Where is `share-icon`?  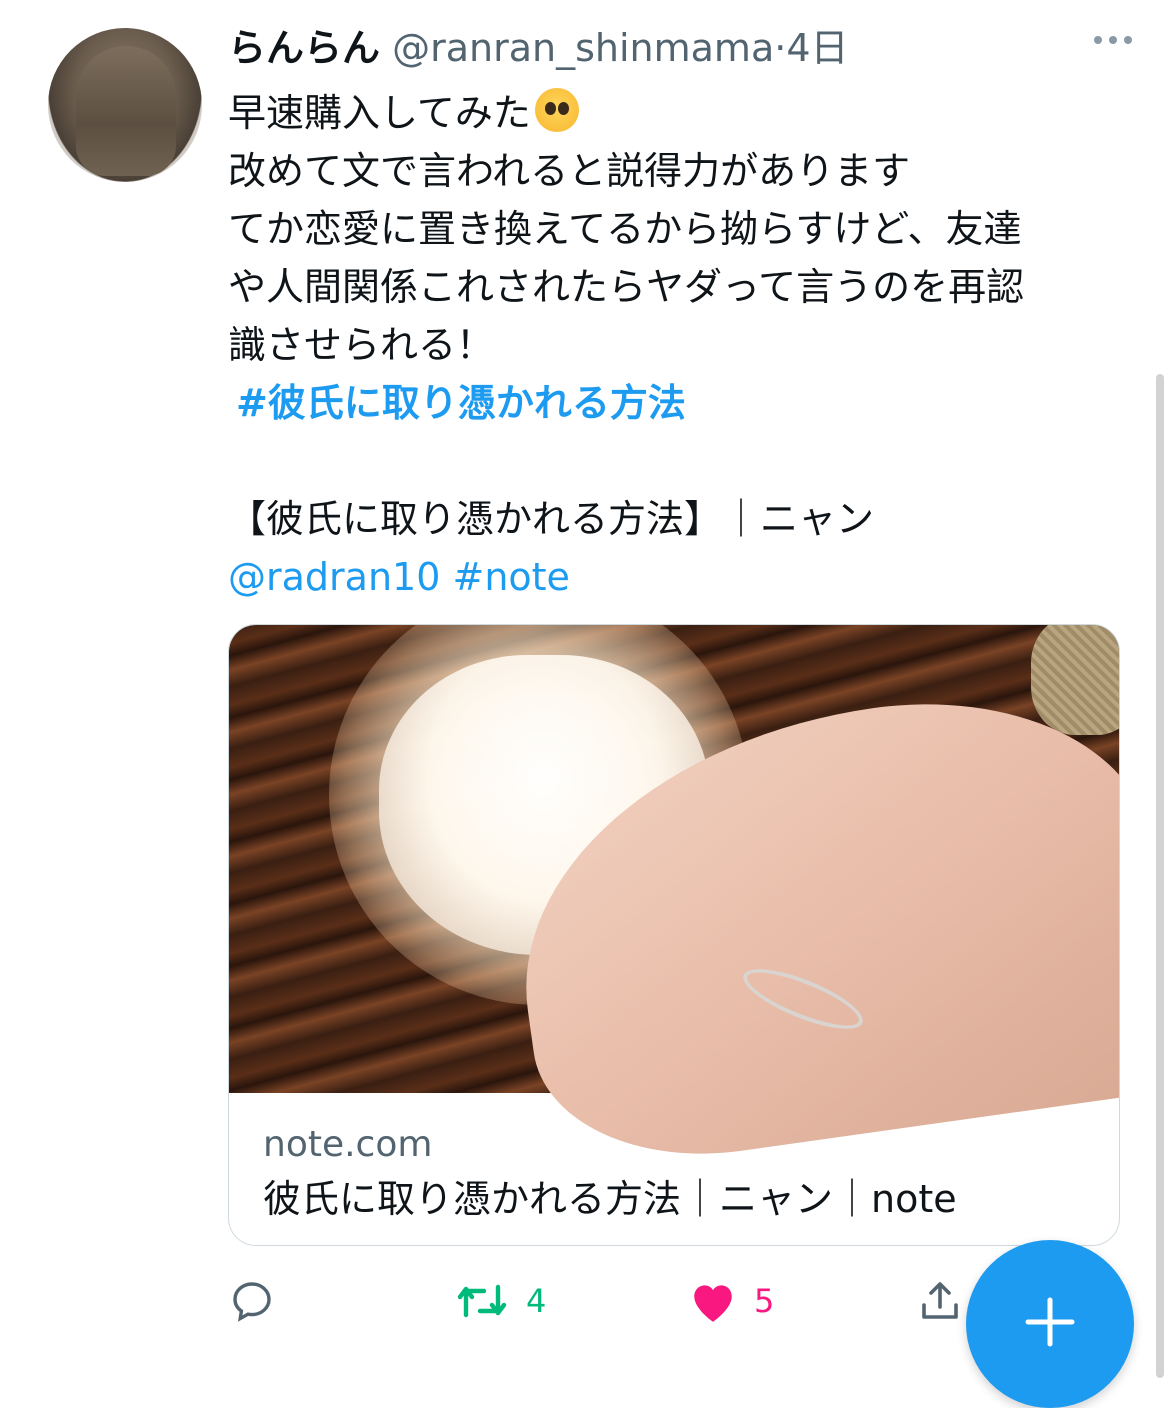
share-icon is located at coordinates (940, 1301).